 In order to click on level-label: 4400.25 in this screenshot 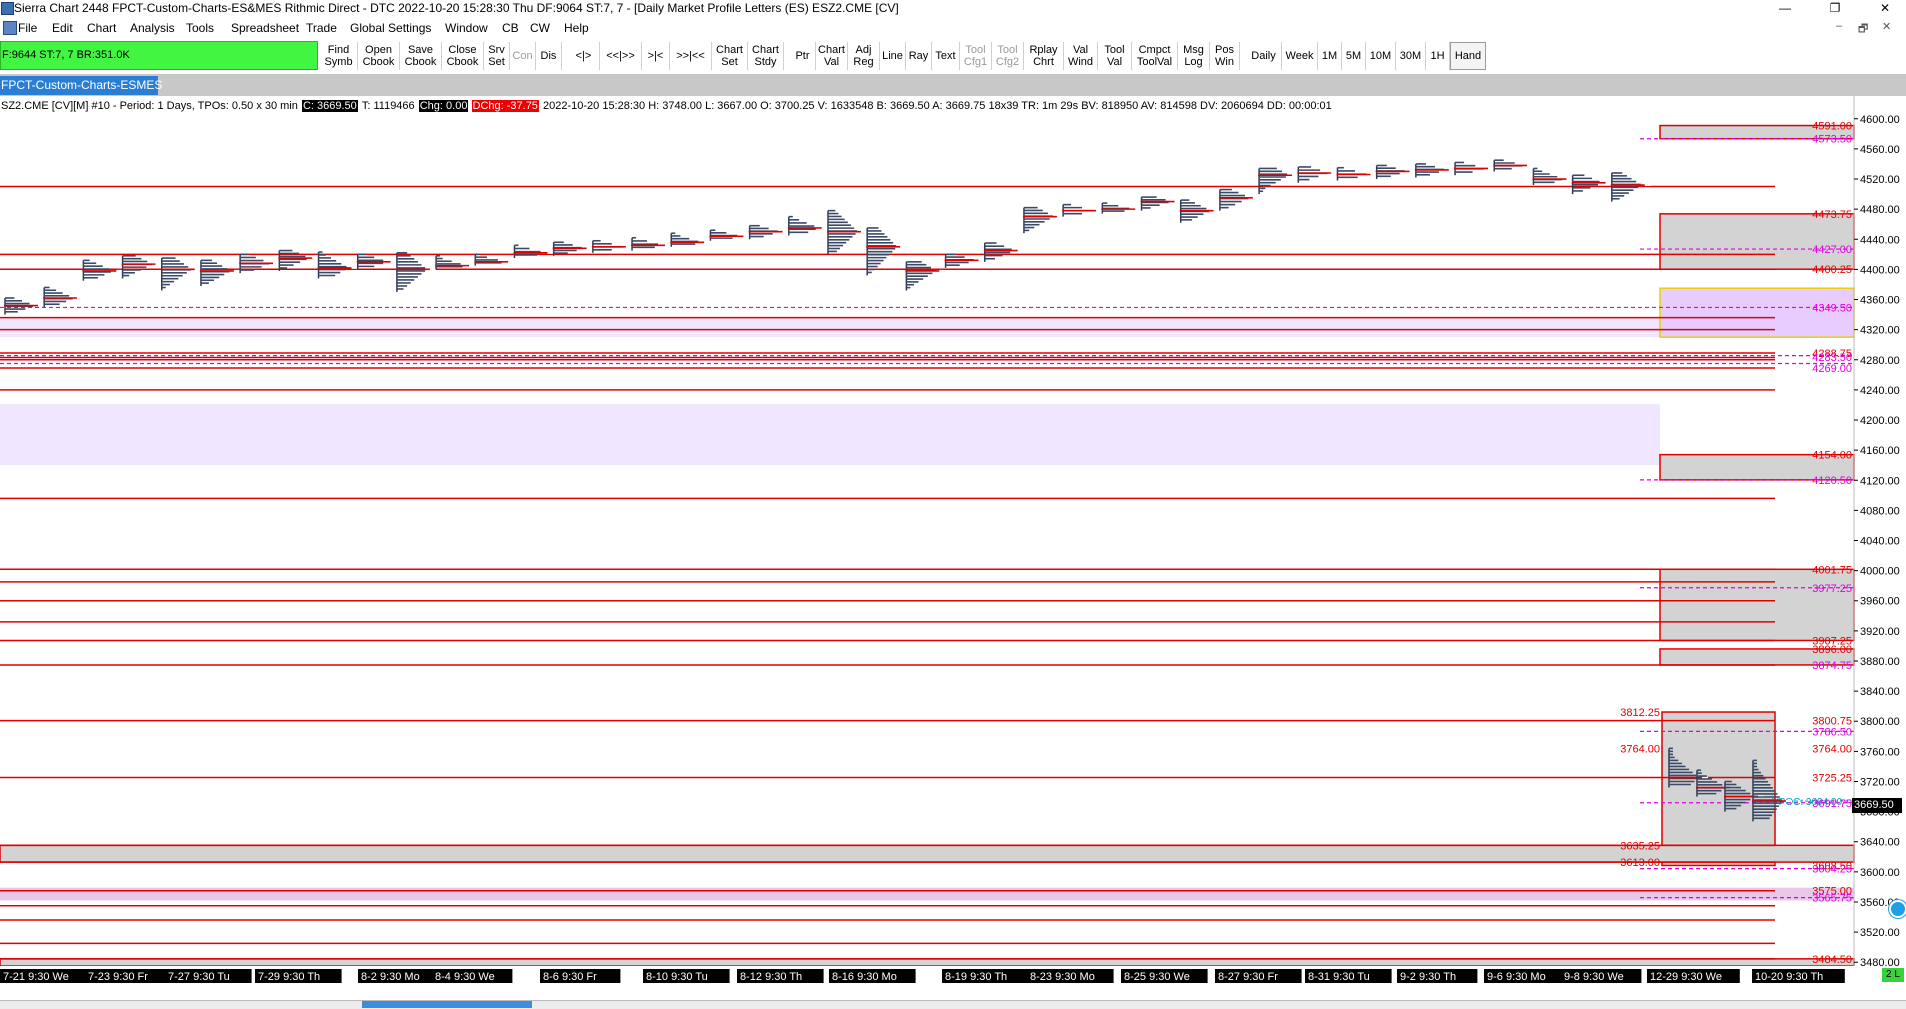, I will do `click(1832, 270)`.